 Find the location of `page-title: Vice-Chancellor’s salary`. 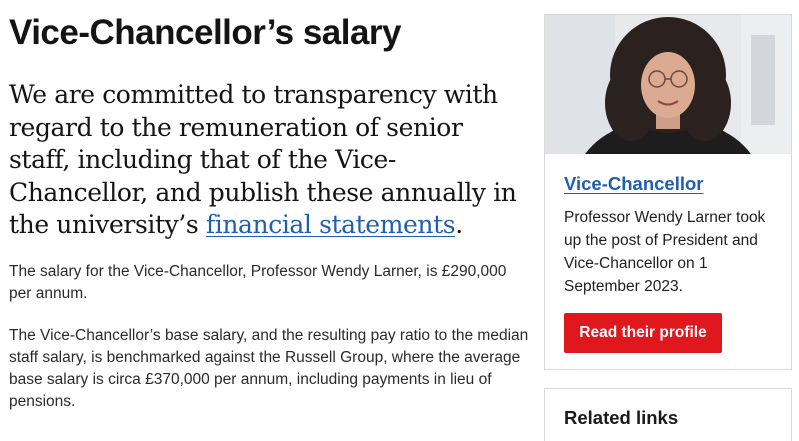

page-title: Vice-Chancellor’s salary is located at coordinates (205, 32).